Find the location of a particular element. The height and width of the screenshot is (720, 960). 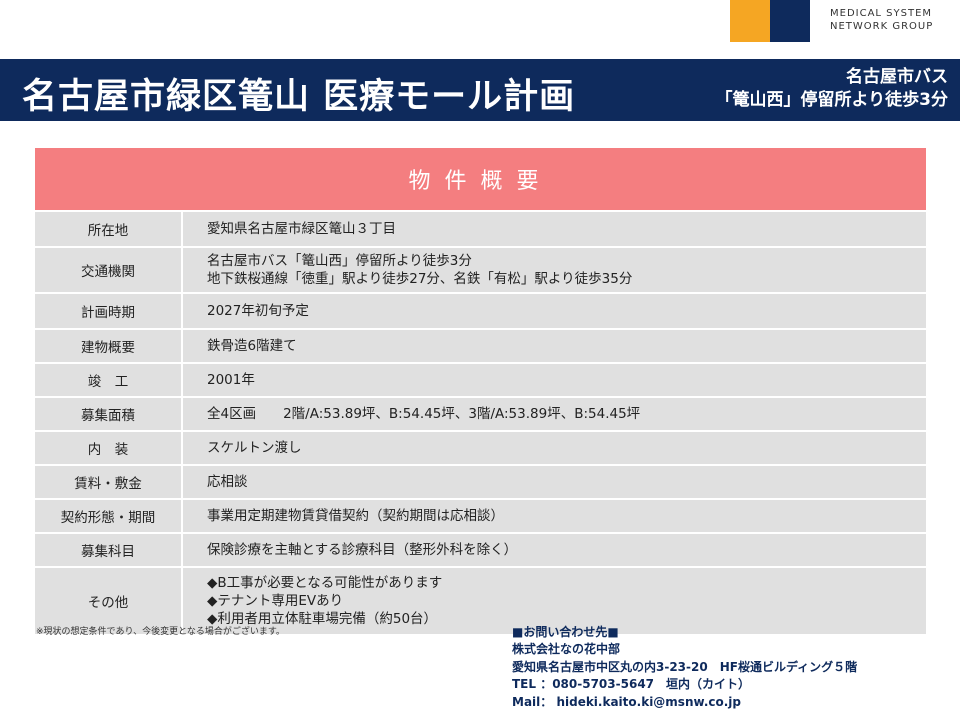

table-row: 竣 工 2001年 is located at coordinates (480, 379).